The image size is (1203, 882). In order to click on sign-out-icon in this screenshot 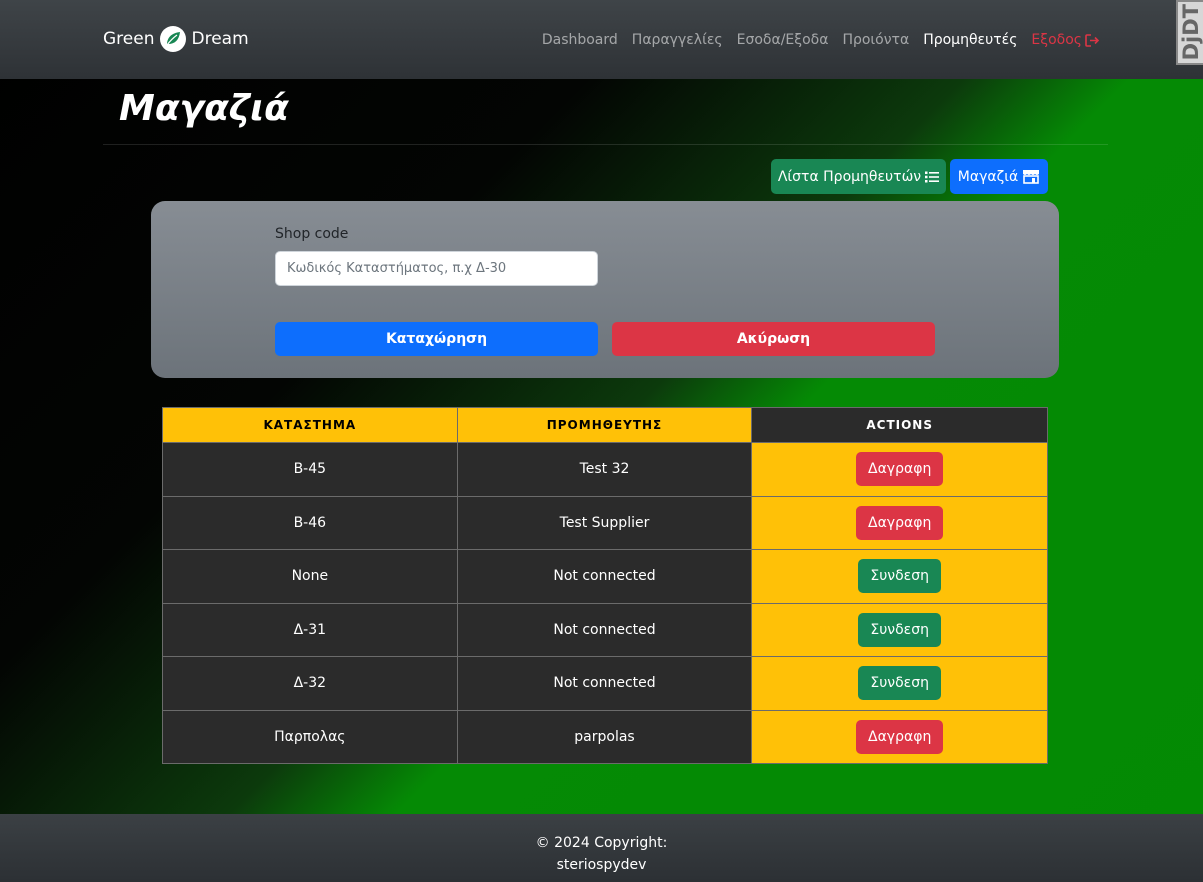, I will do `click(1092, 40)`.